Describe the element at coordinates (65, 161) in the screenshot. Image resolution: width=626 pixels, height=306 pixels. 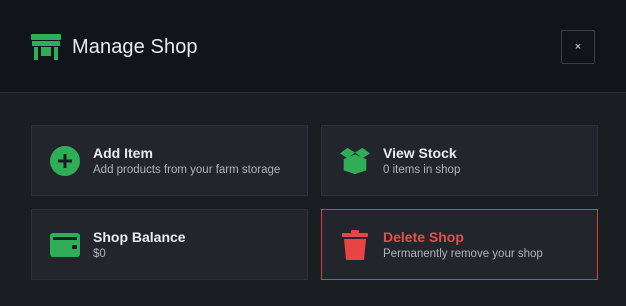
I see `plus-circle-icon` at that location.